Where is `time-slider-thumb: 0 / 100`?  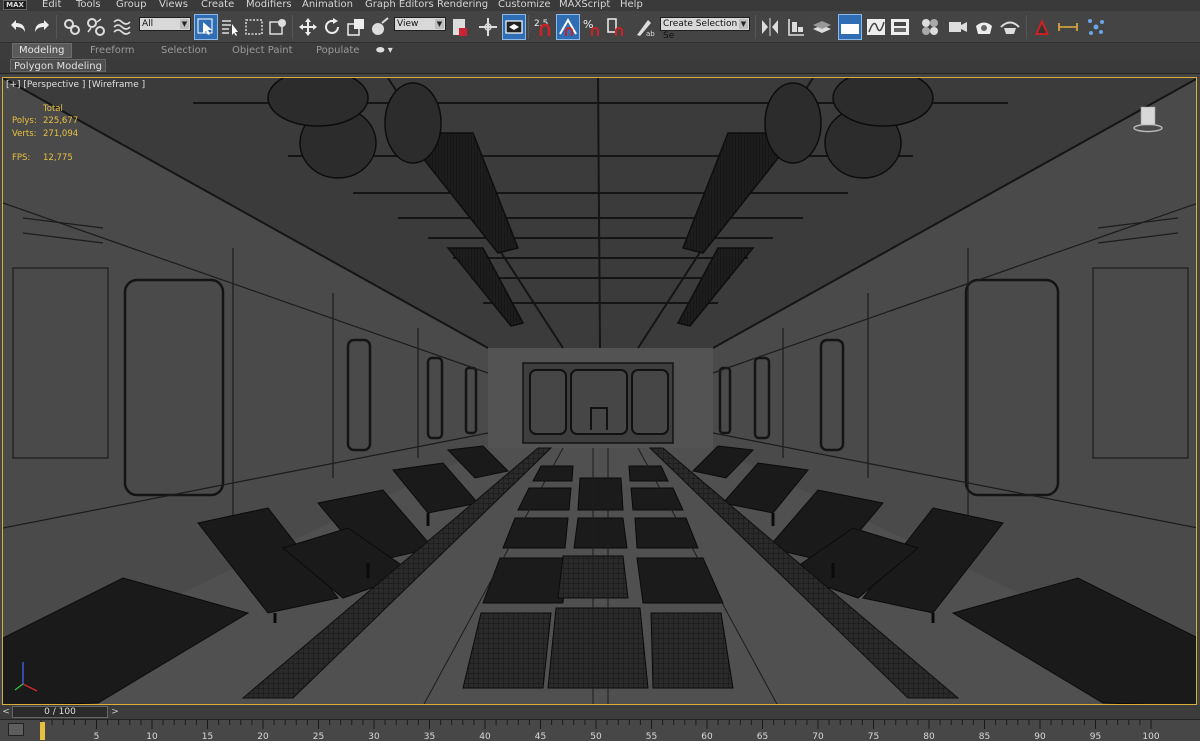
time-slider-thumb: 0 / 100 is located at coordinates (60, 712).